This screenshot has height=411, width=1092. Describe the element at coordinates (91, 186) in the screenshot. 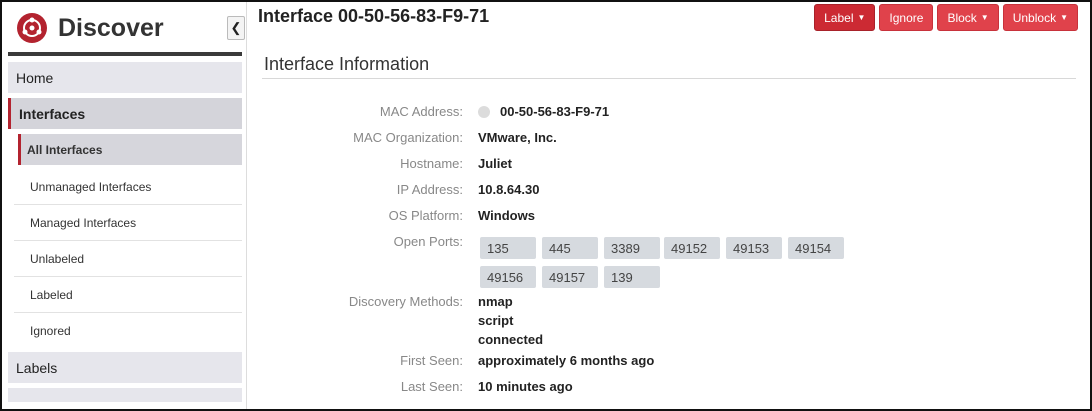

I see `sidebar-item-label: Unmanaged Interfaces` at that location.